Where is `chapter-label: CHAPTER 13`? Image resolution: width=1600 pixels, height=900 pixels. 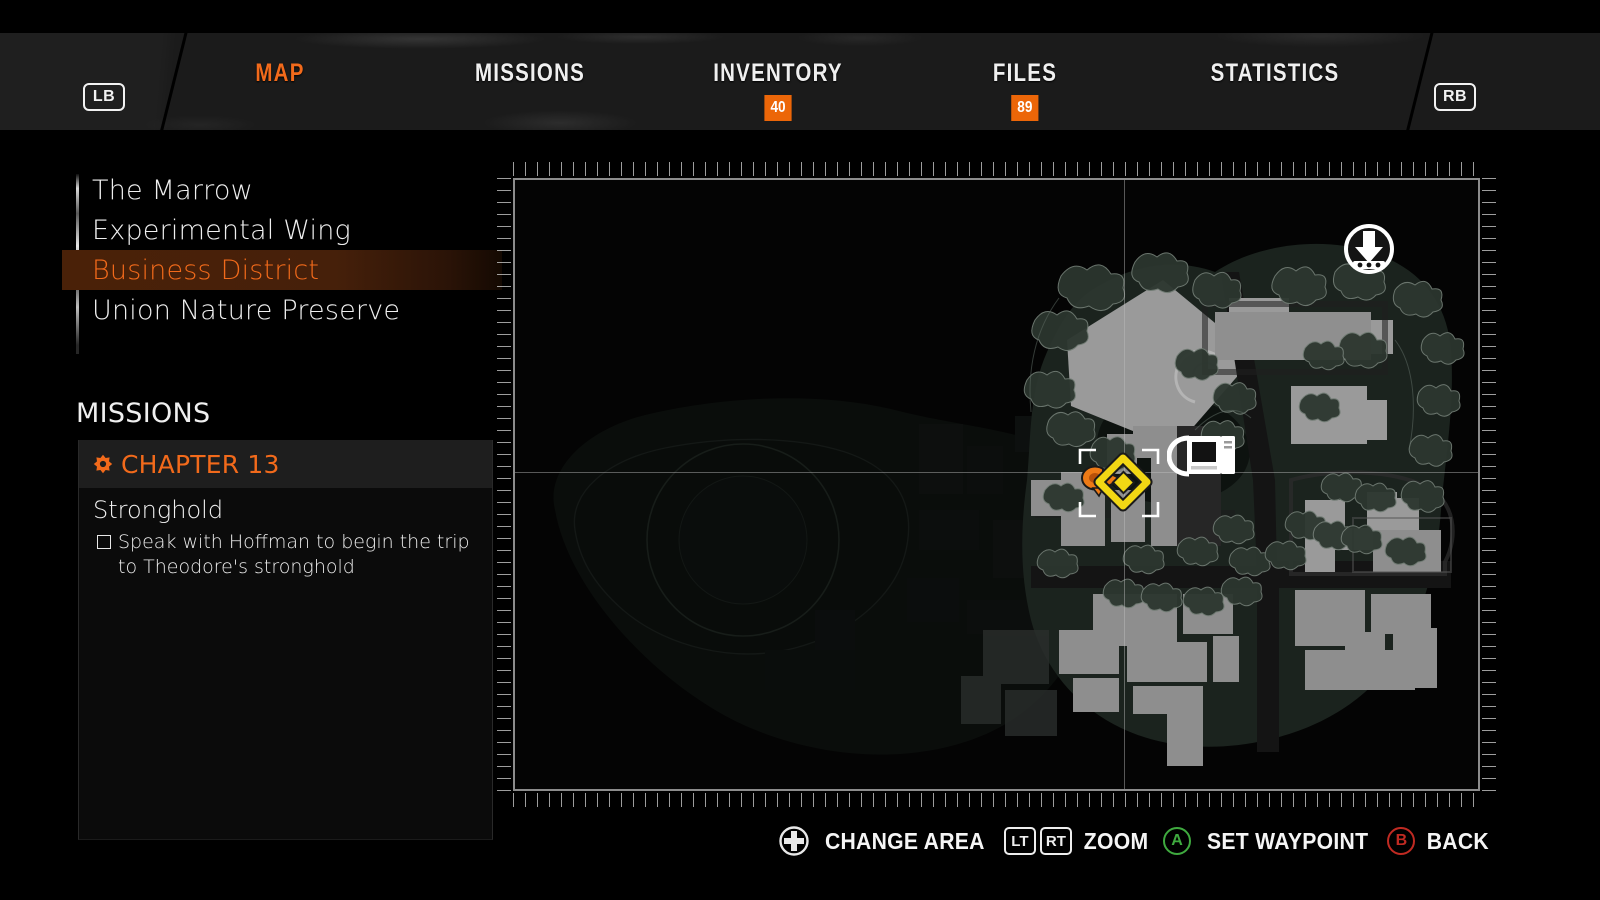 chapter-label: CHAPTER 13 is located at coordinates (200, 464).